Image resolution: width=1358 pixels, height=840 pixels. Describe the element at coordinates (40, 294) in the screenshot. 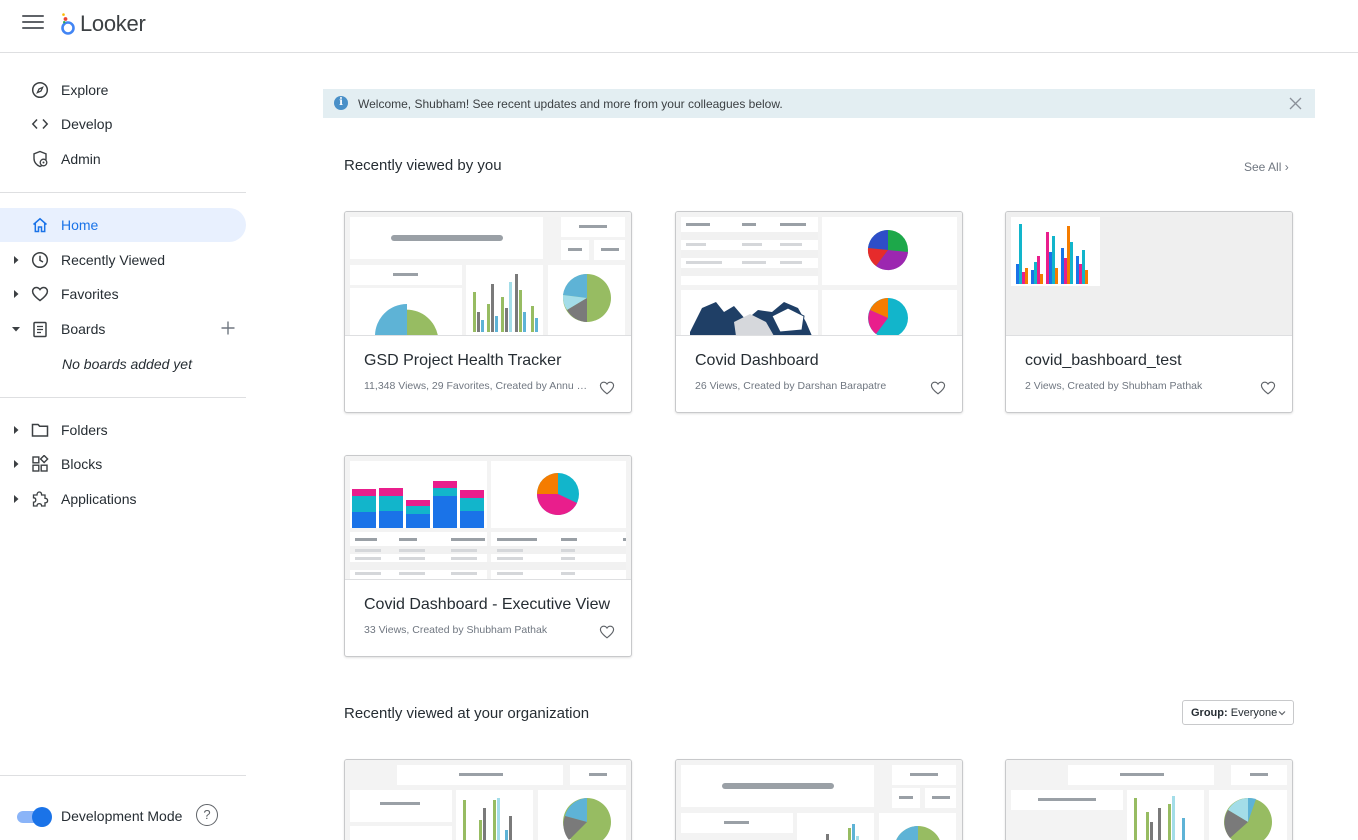

I see `heart-icon` at that location.